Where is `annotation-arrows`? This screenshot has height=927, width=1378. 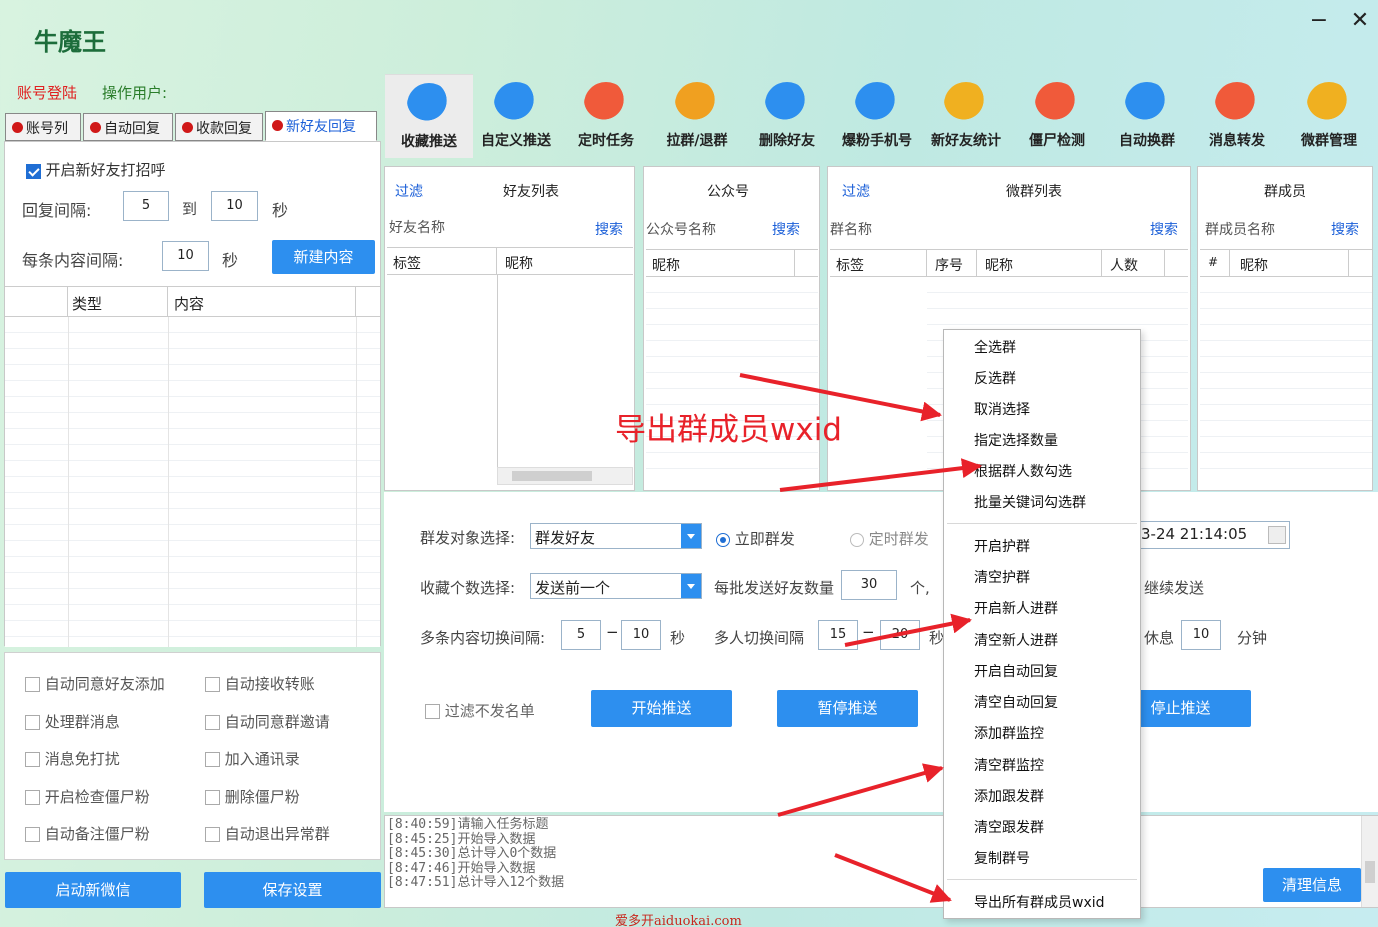 annotation-arrows is located at coordinates (860, 638).